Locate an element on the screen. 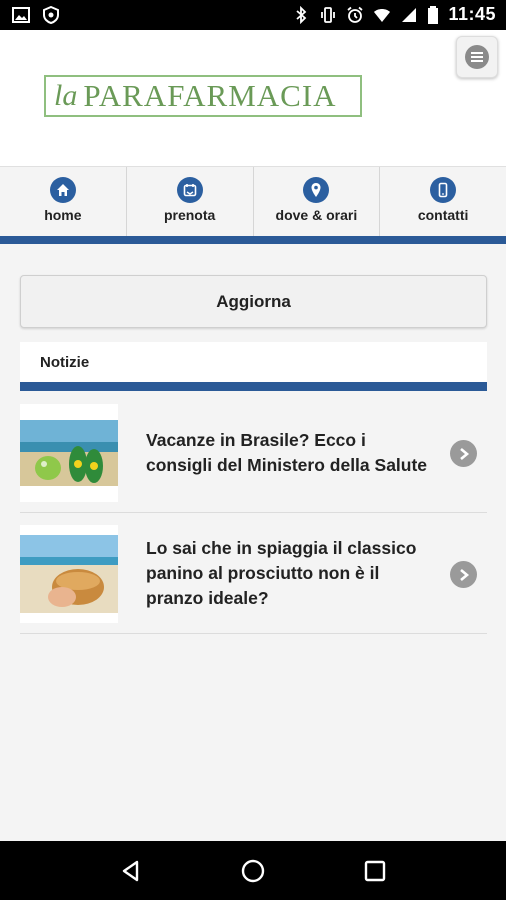  clock: 11:45 is located at coordinates (472, 14).